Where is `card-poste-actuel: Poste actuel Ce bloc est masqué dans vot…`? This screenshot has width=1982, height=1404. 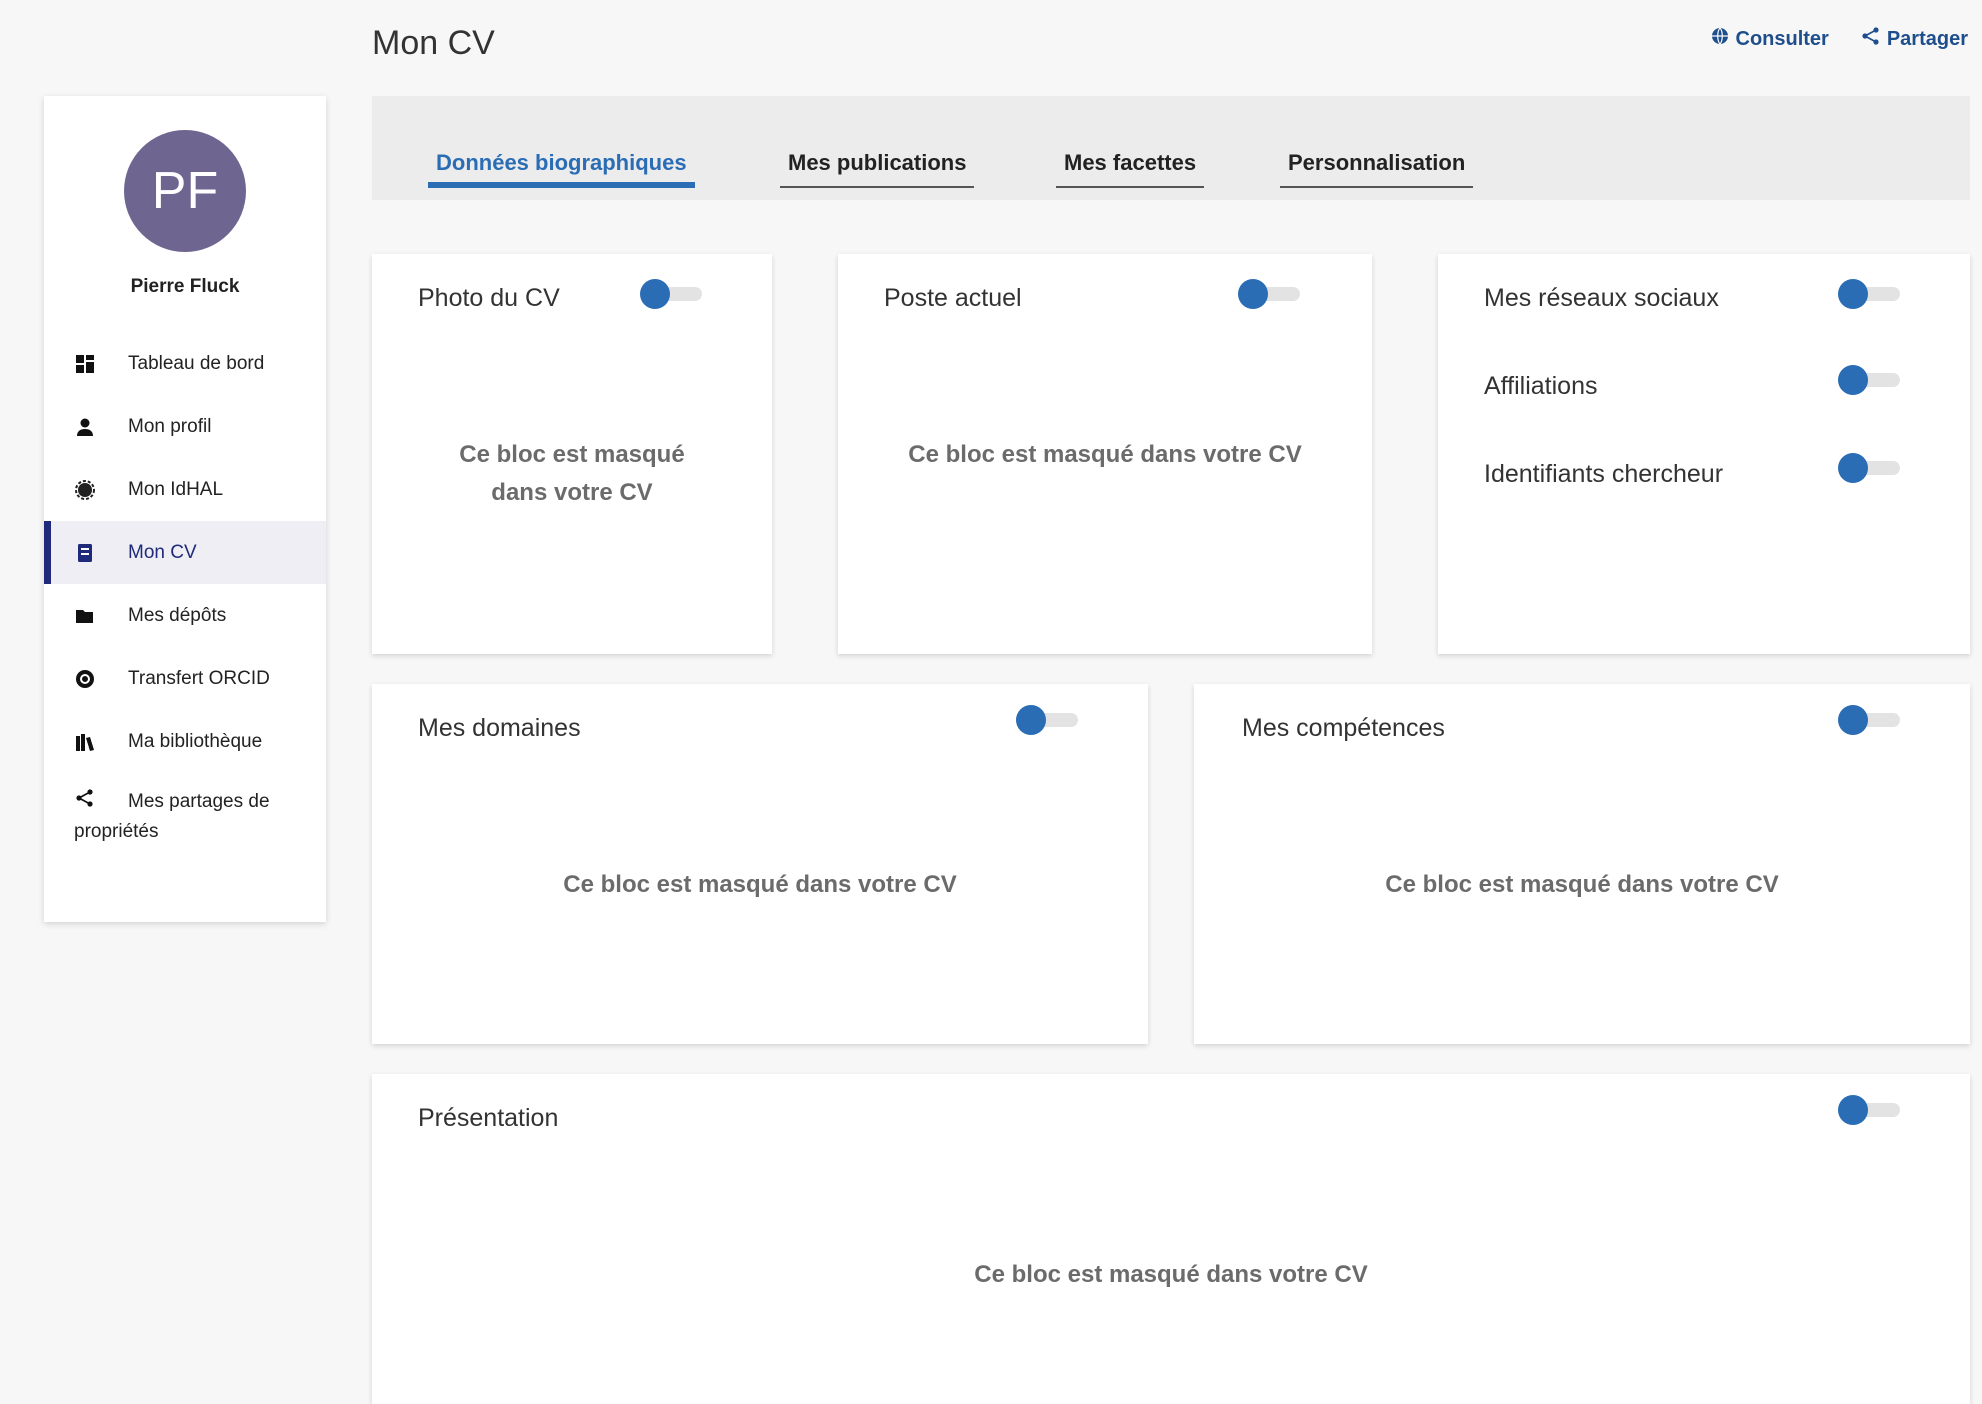
card-poste-actuel: Poste actuel Ce bloc est masqué dans vot… is located at coordinates (1105, 454).